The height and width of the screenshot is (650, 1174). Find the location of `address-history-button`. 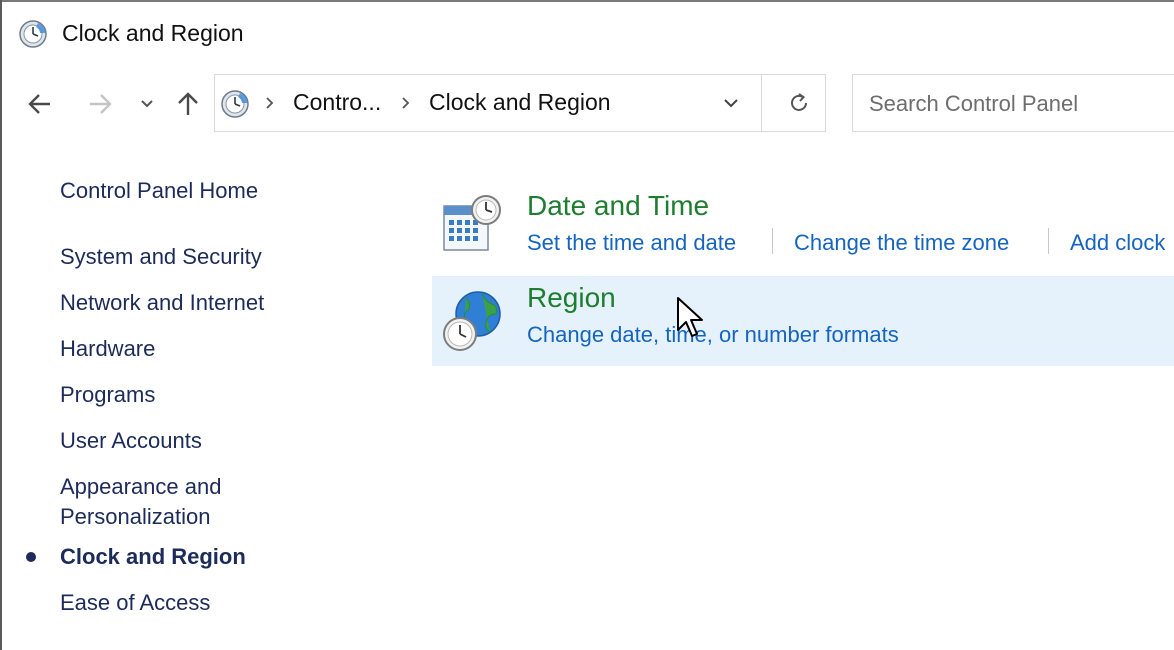

address-history-button is located at coordinates (731, 103).